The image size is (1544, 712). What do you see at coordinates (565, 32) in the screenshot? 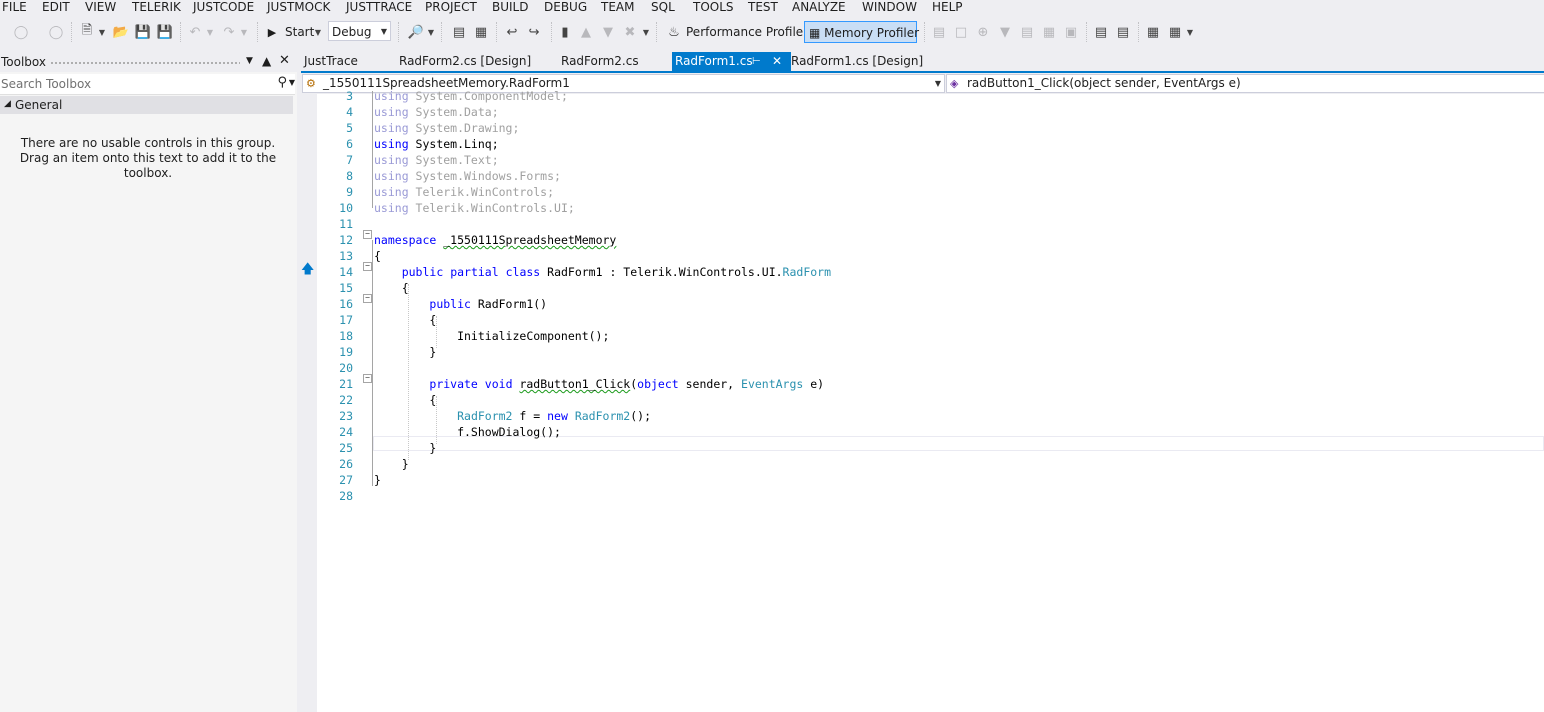
I see `bookmark-icon: ▮` at bounding box center [565, 32].